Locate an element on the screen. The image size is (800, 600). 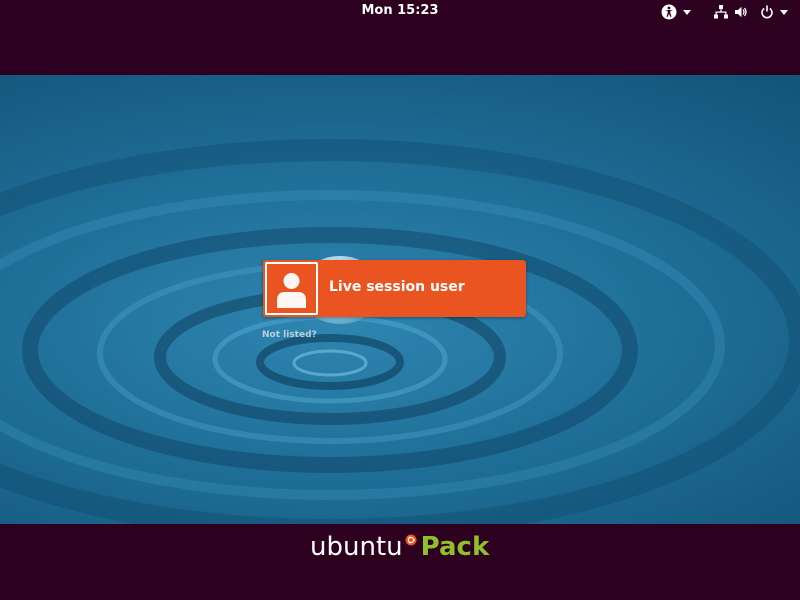
system-menu-button is located at coordinates (751, 12).